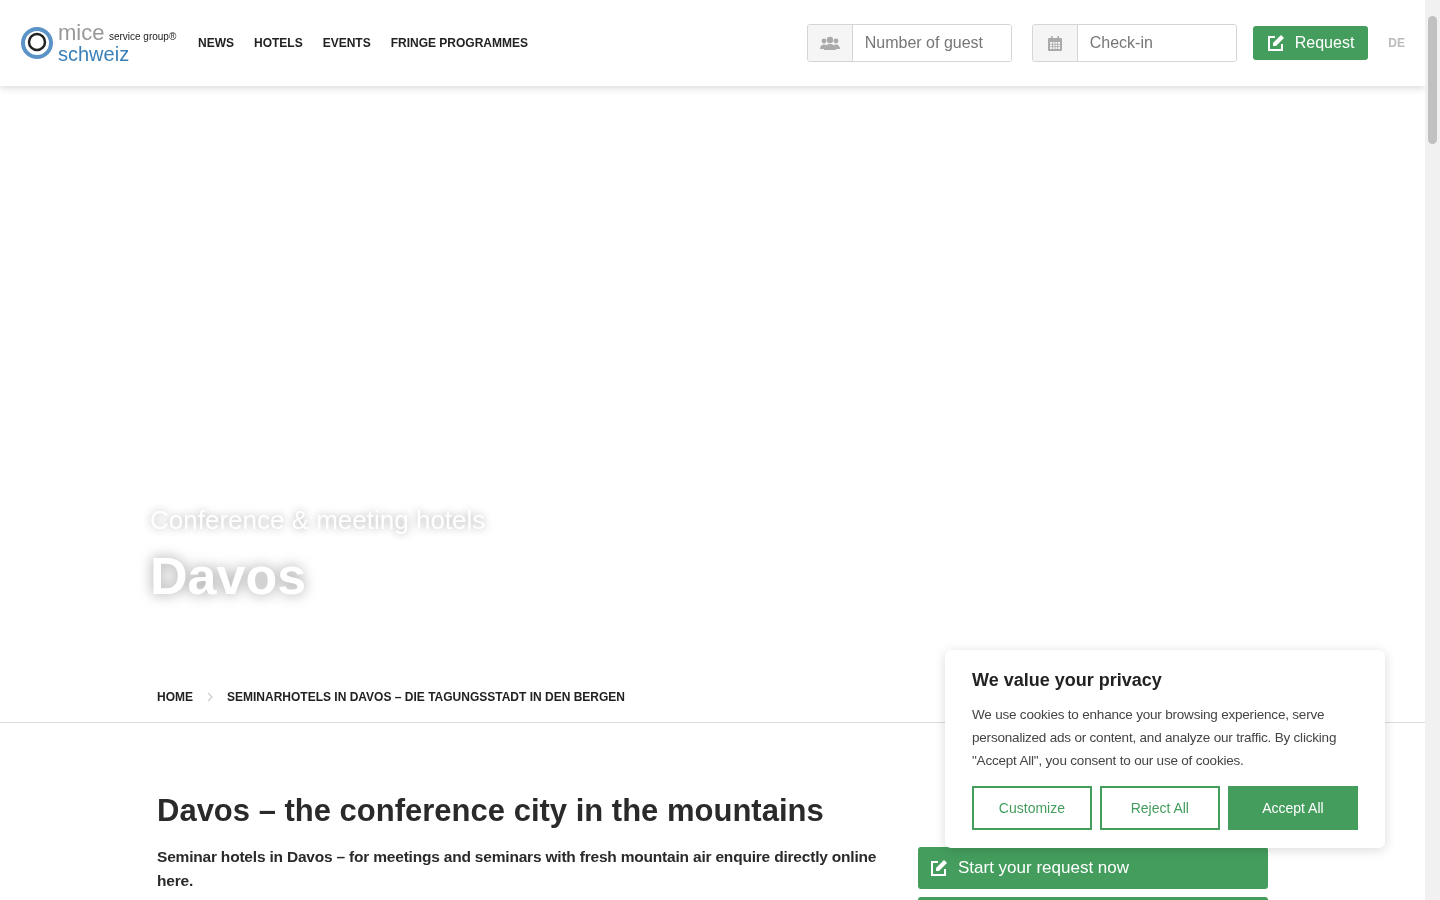  What do you see at coordinates (829, 43) in the screenshot?
I see `users-icon` at bounding box center [829, 43].